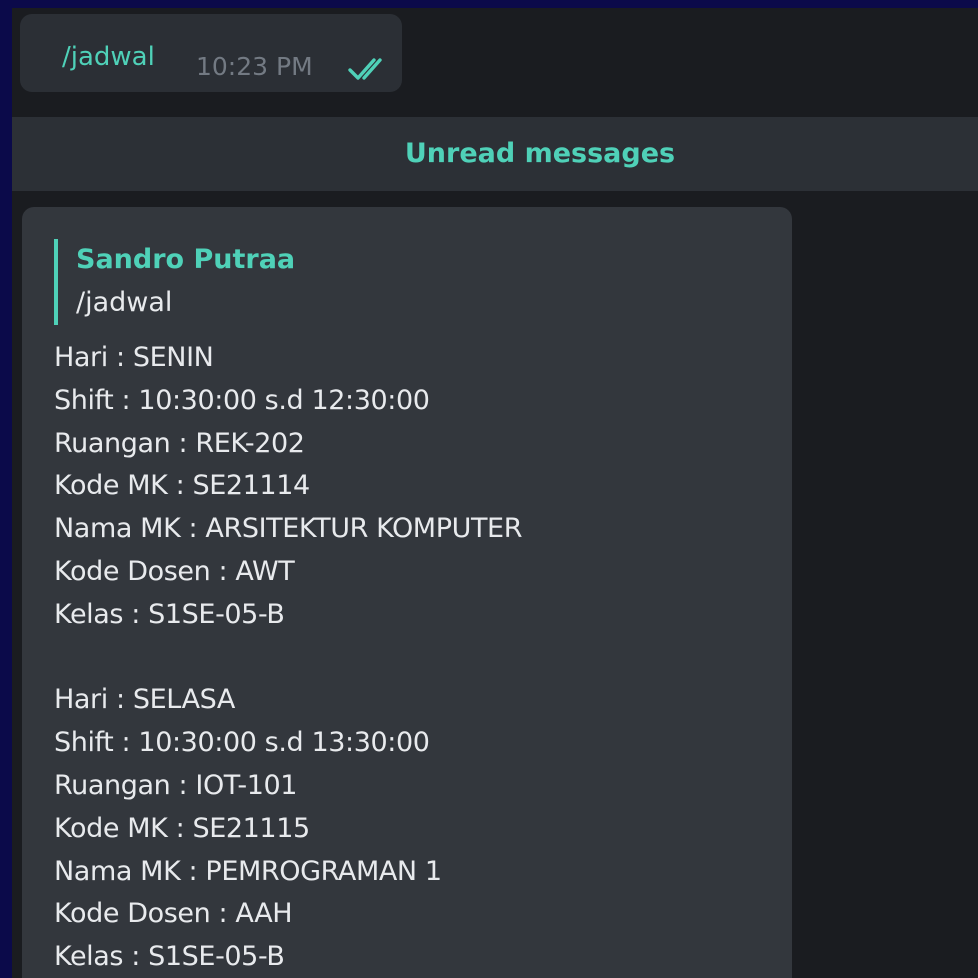  Describe the element at coordinates (288, 529) in the screenshot. I see `schedule-line: Nama MK : ARSITEKTUR KOMPUTER` at that location.